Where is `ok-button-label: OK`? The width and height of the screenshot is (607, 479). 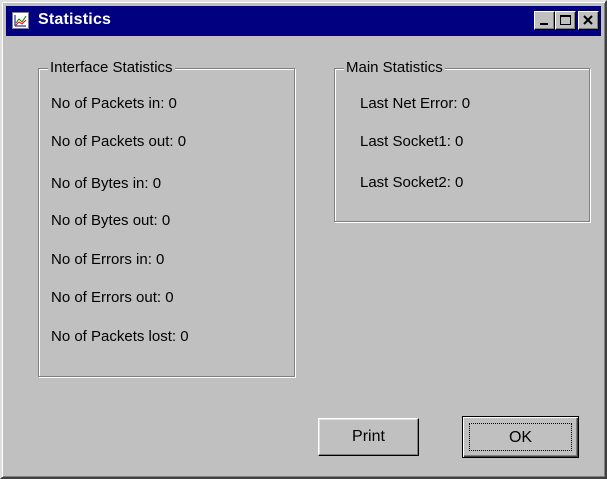
ok-button-label: OK is located at coordinates (520, 437).